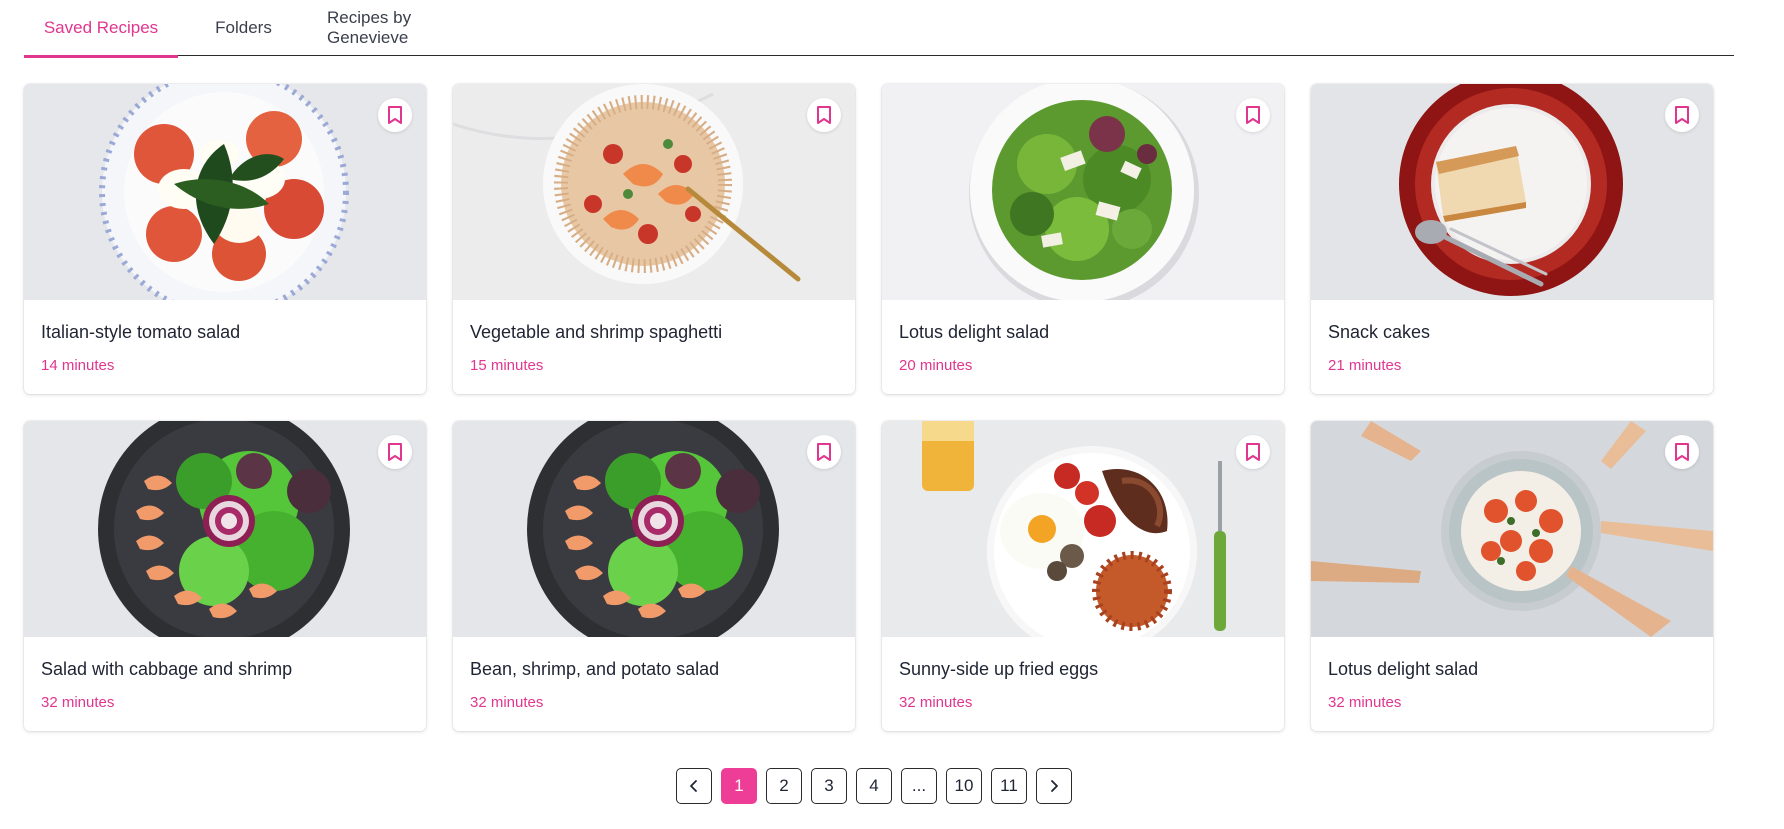 The width and height of the screenshot is (1784, 829). What do you see at coordinates (596, 332) in the screenshot?
I see `recipe-title: Vegetable and shrimp spaghetti` at bounding box center [596, 332].